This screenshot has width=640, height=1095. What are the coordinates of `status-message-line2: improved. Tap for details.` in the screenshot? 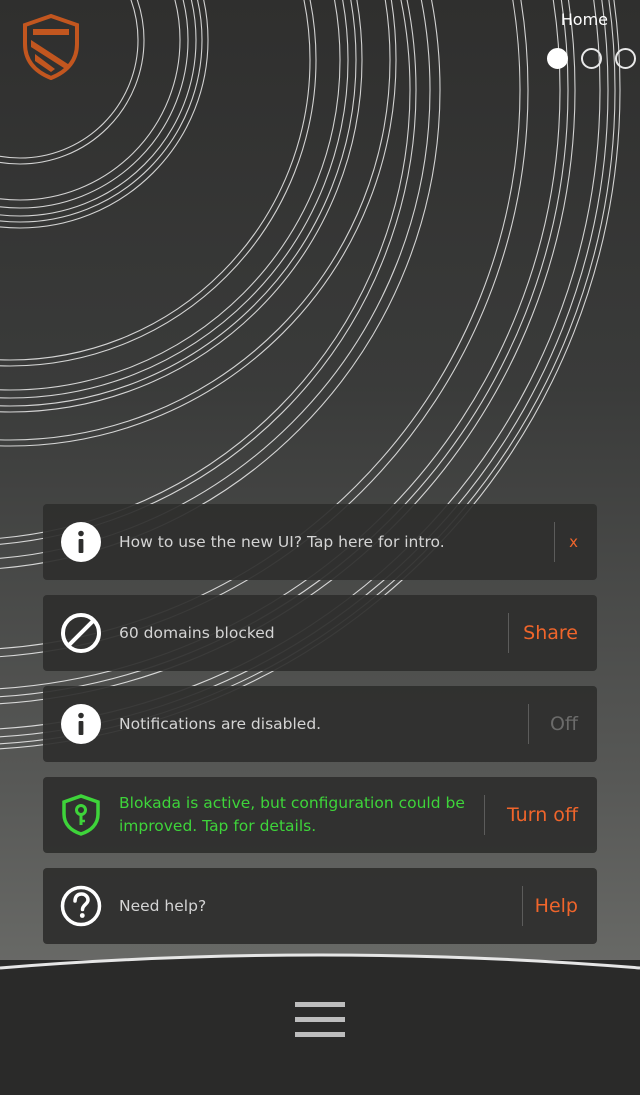 It's located at (218, 826).